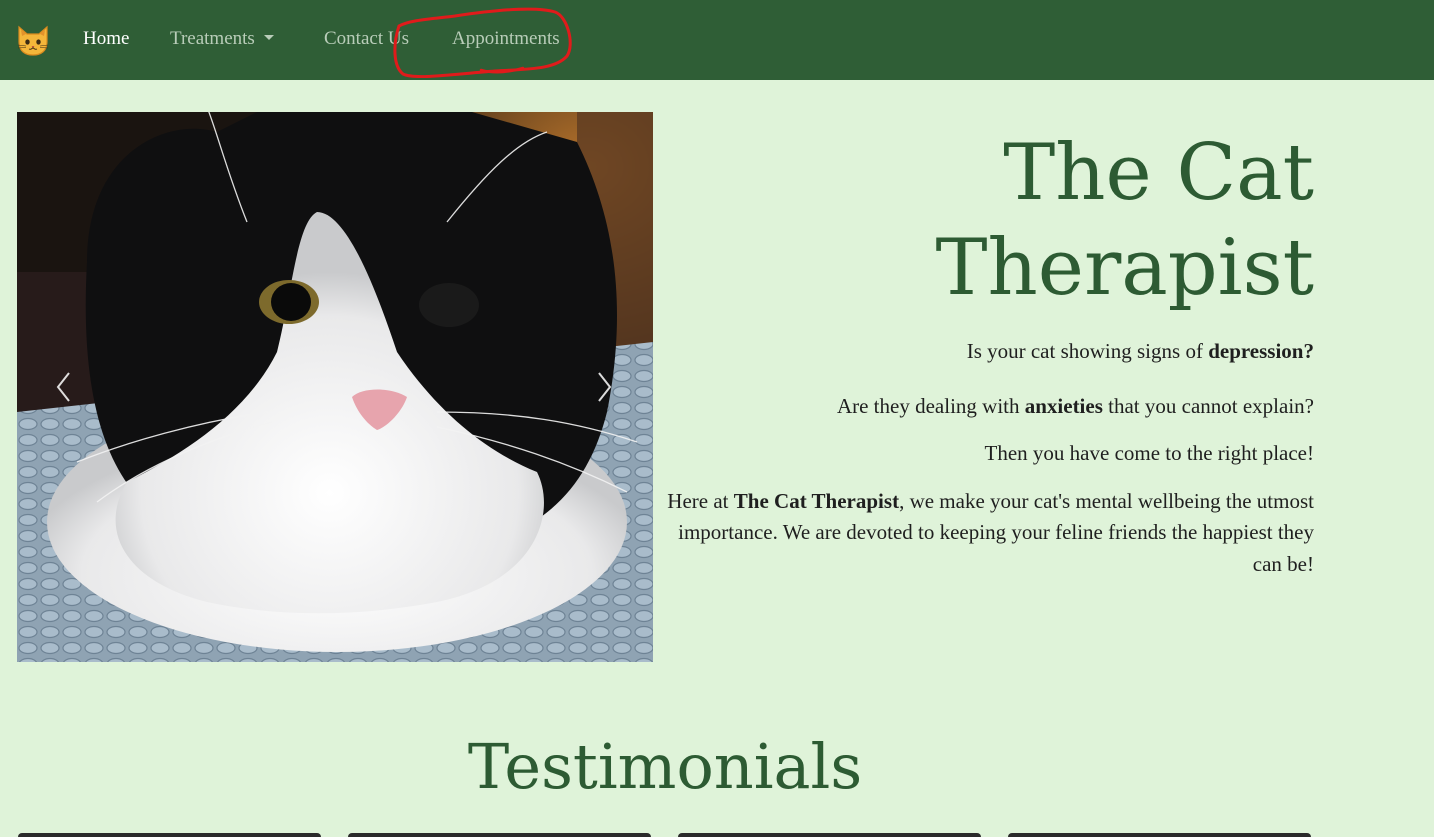 Image resolution: width=1434 pixels, height=837 pixels. Describe the element at coordinates (506, 39) in the screenshot. I see `nav-appointments-link: Appointments` at that location.